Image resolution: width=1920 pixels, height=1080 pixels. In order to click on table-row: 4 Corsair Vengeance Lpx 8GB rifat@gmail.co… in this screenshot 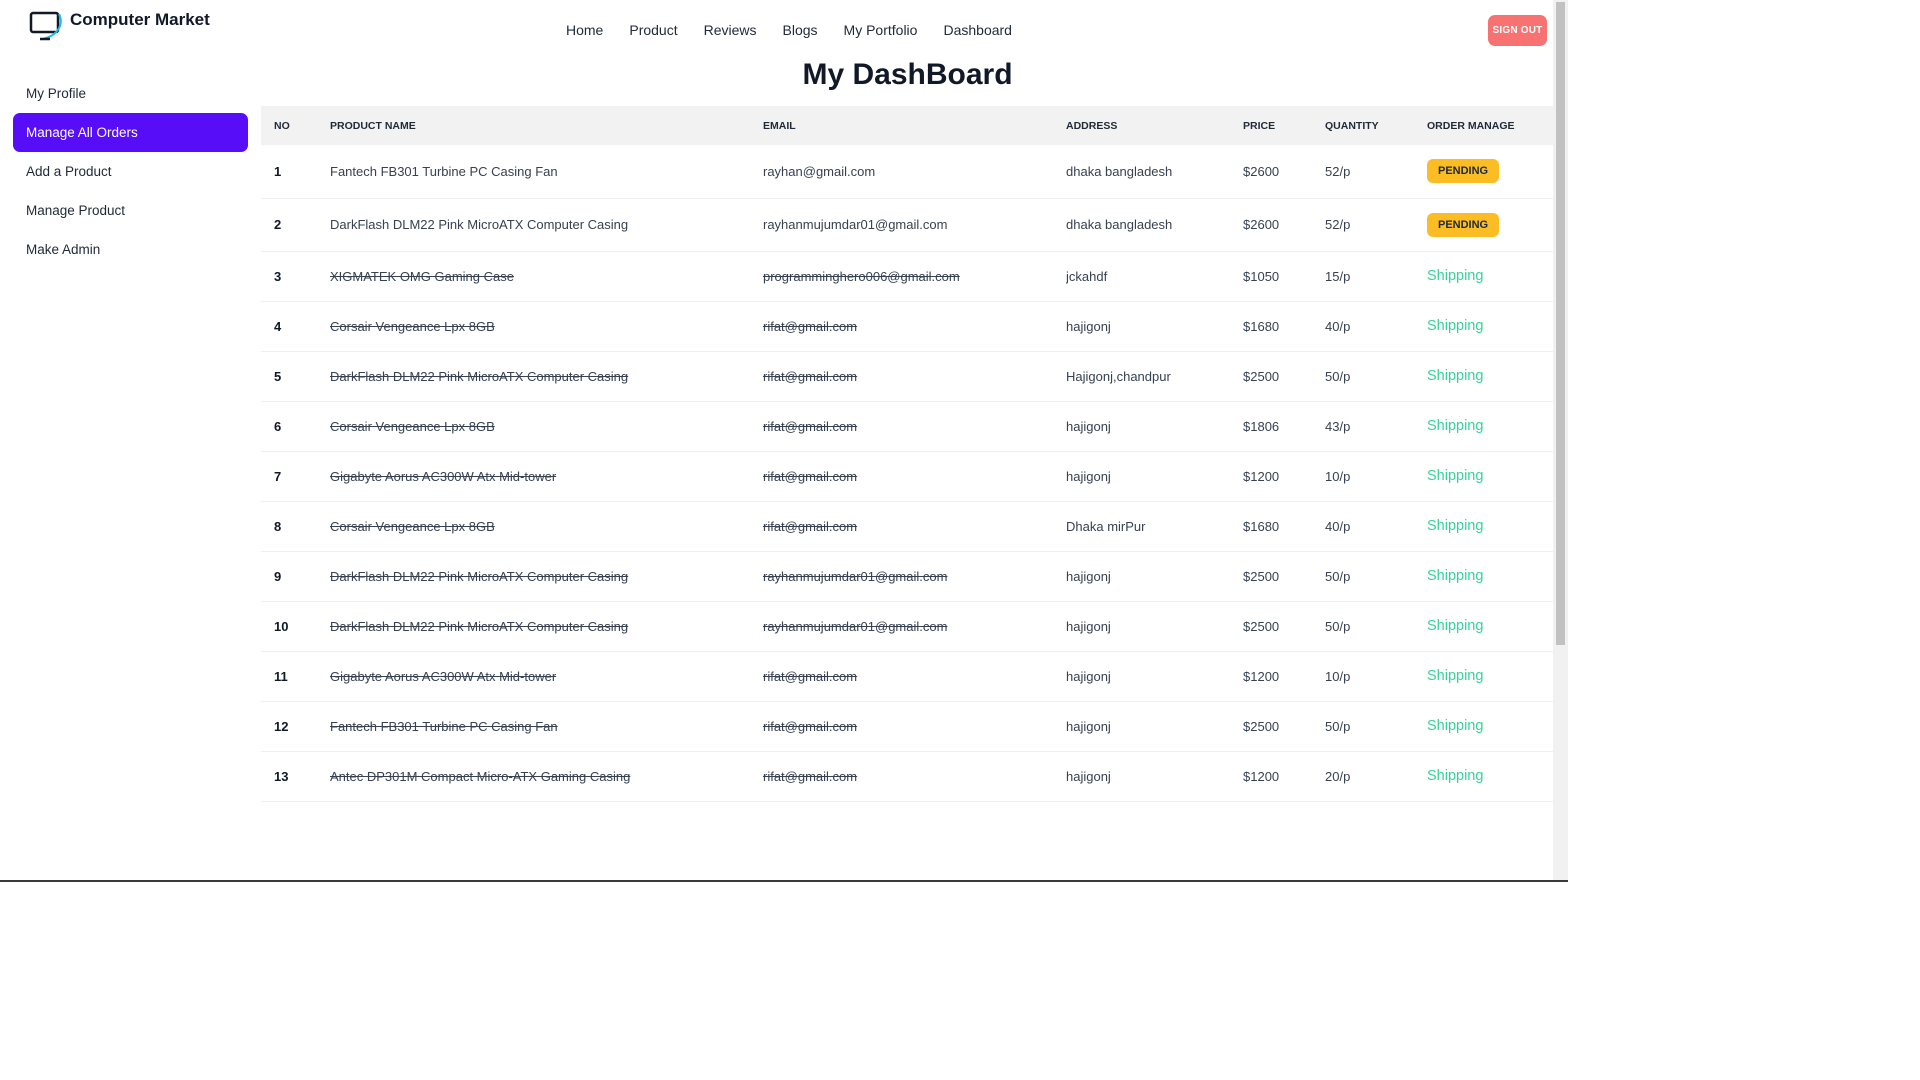, I will do `click(907, 326)`.